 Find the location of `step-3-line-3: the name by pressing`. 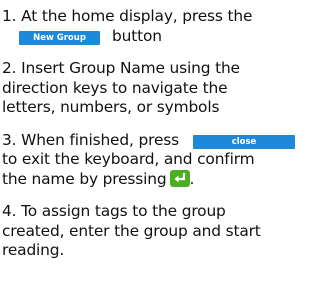

step-3-line-3: the name by pressing is located at coordinates (84, 178).